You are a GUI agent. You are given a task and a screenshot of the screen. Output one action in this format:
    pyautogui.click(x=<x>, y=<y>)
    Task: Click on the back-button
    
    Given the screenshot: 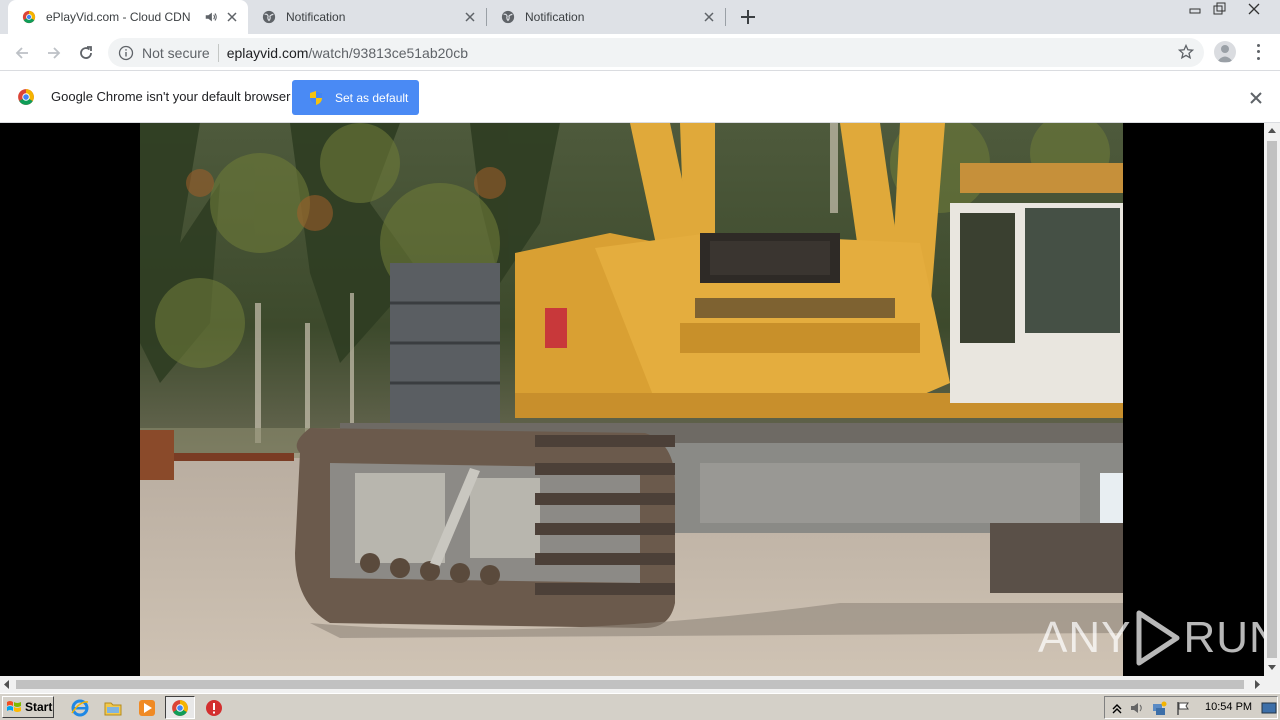 What is the action you would take?
    pyautogui.click(x=22, y=53)
    